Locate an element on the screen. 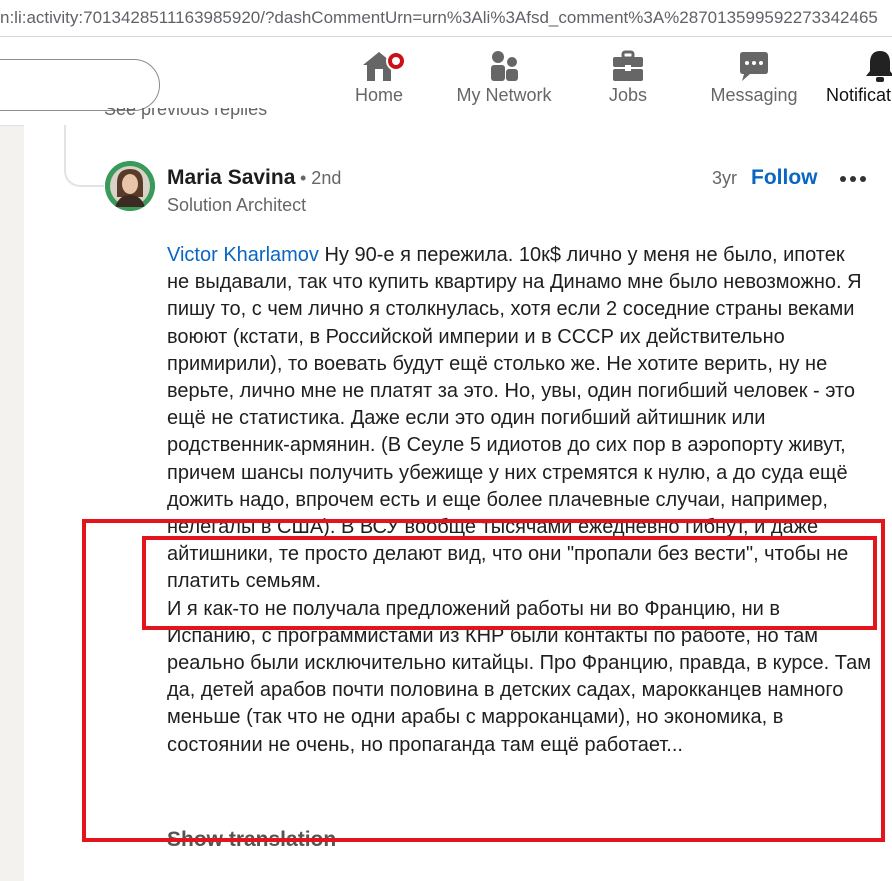 The height and width of the screenshot is (881, 892). notification-dot is located at coordinates (396, 61).